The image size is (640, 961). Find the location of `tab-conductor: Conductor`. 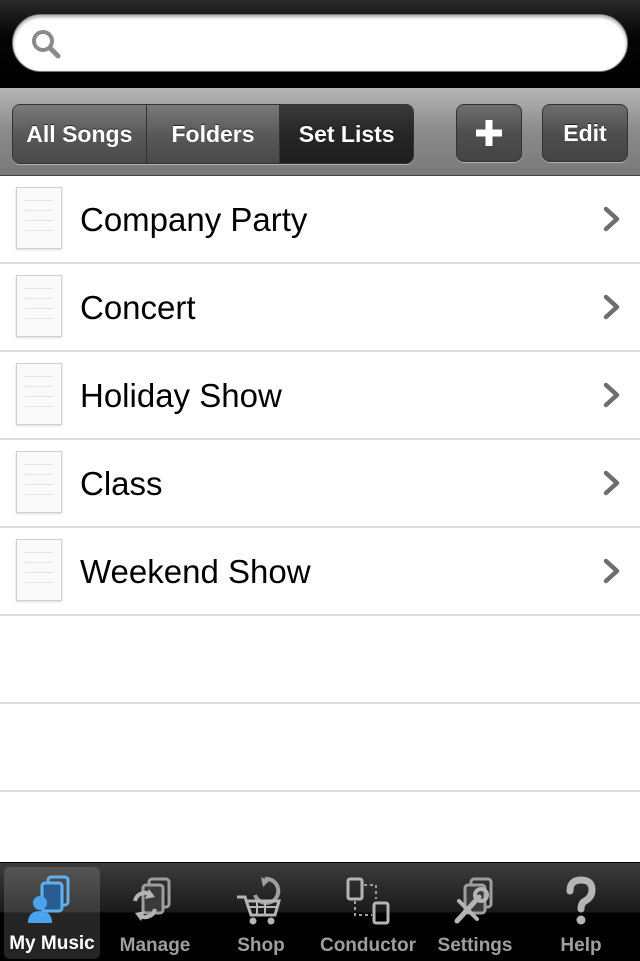

tab-conductor: Conductor is located at coordinates (368, 912).